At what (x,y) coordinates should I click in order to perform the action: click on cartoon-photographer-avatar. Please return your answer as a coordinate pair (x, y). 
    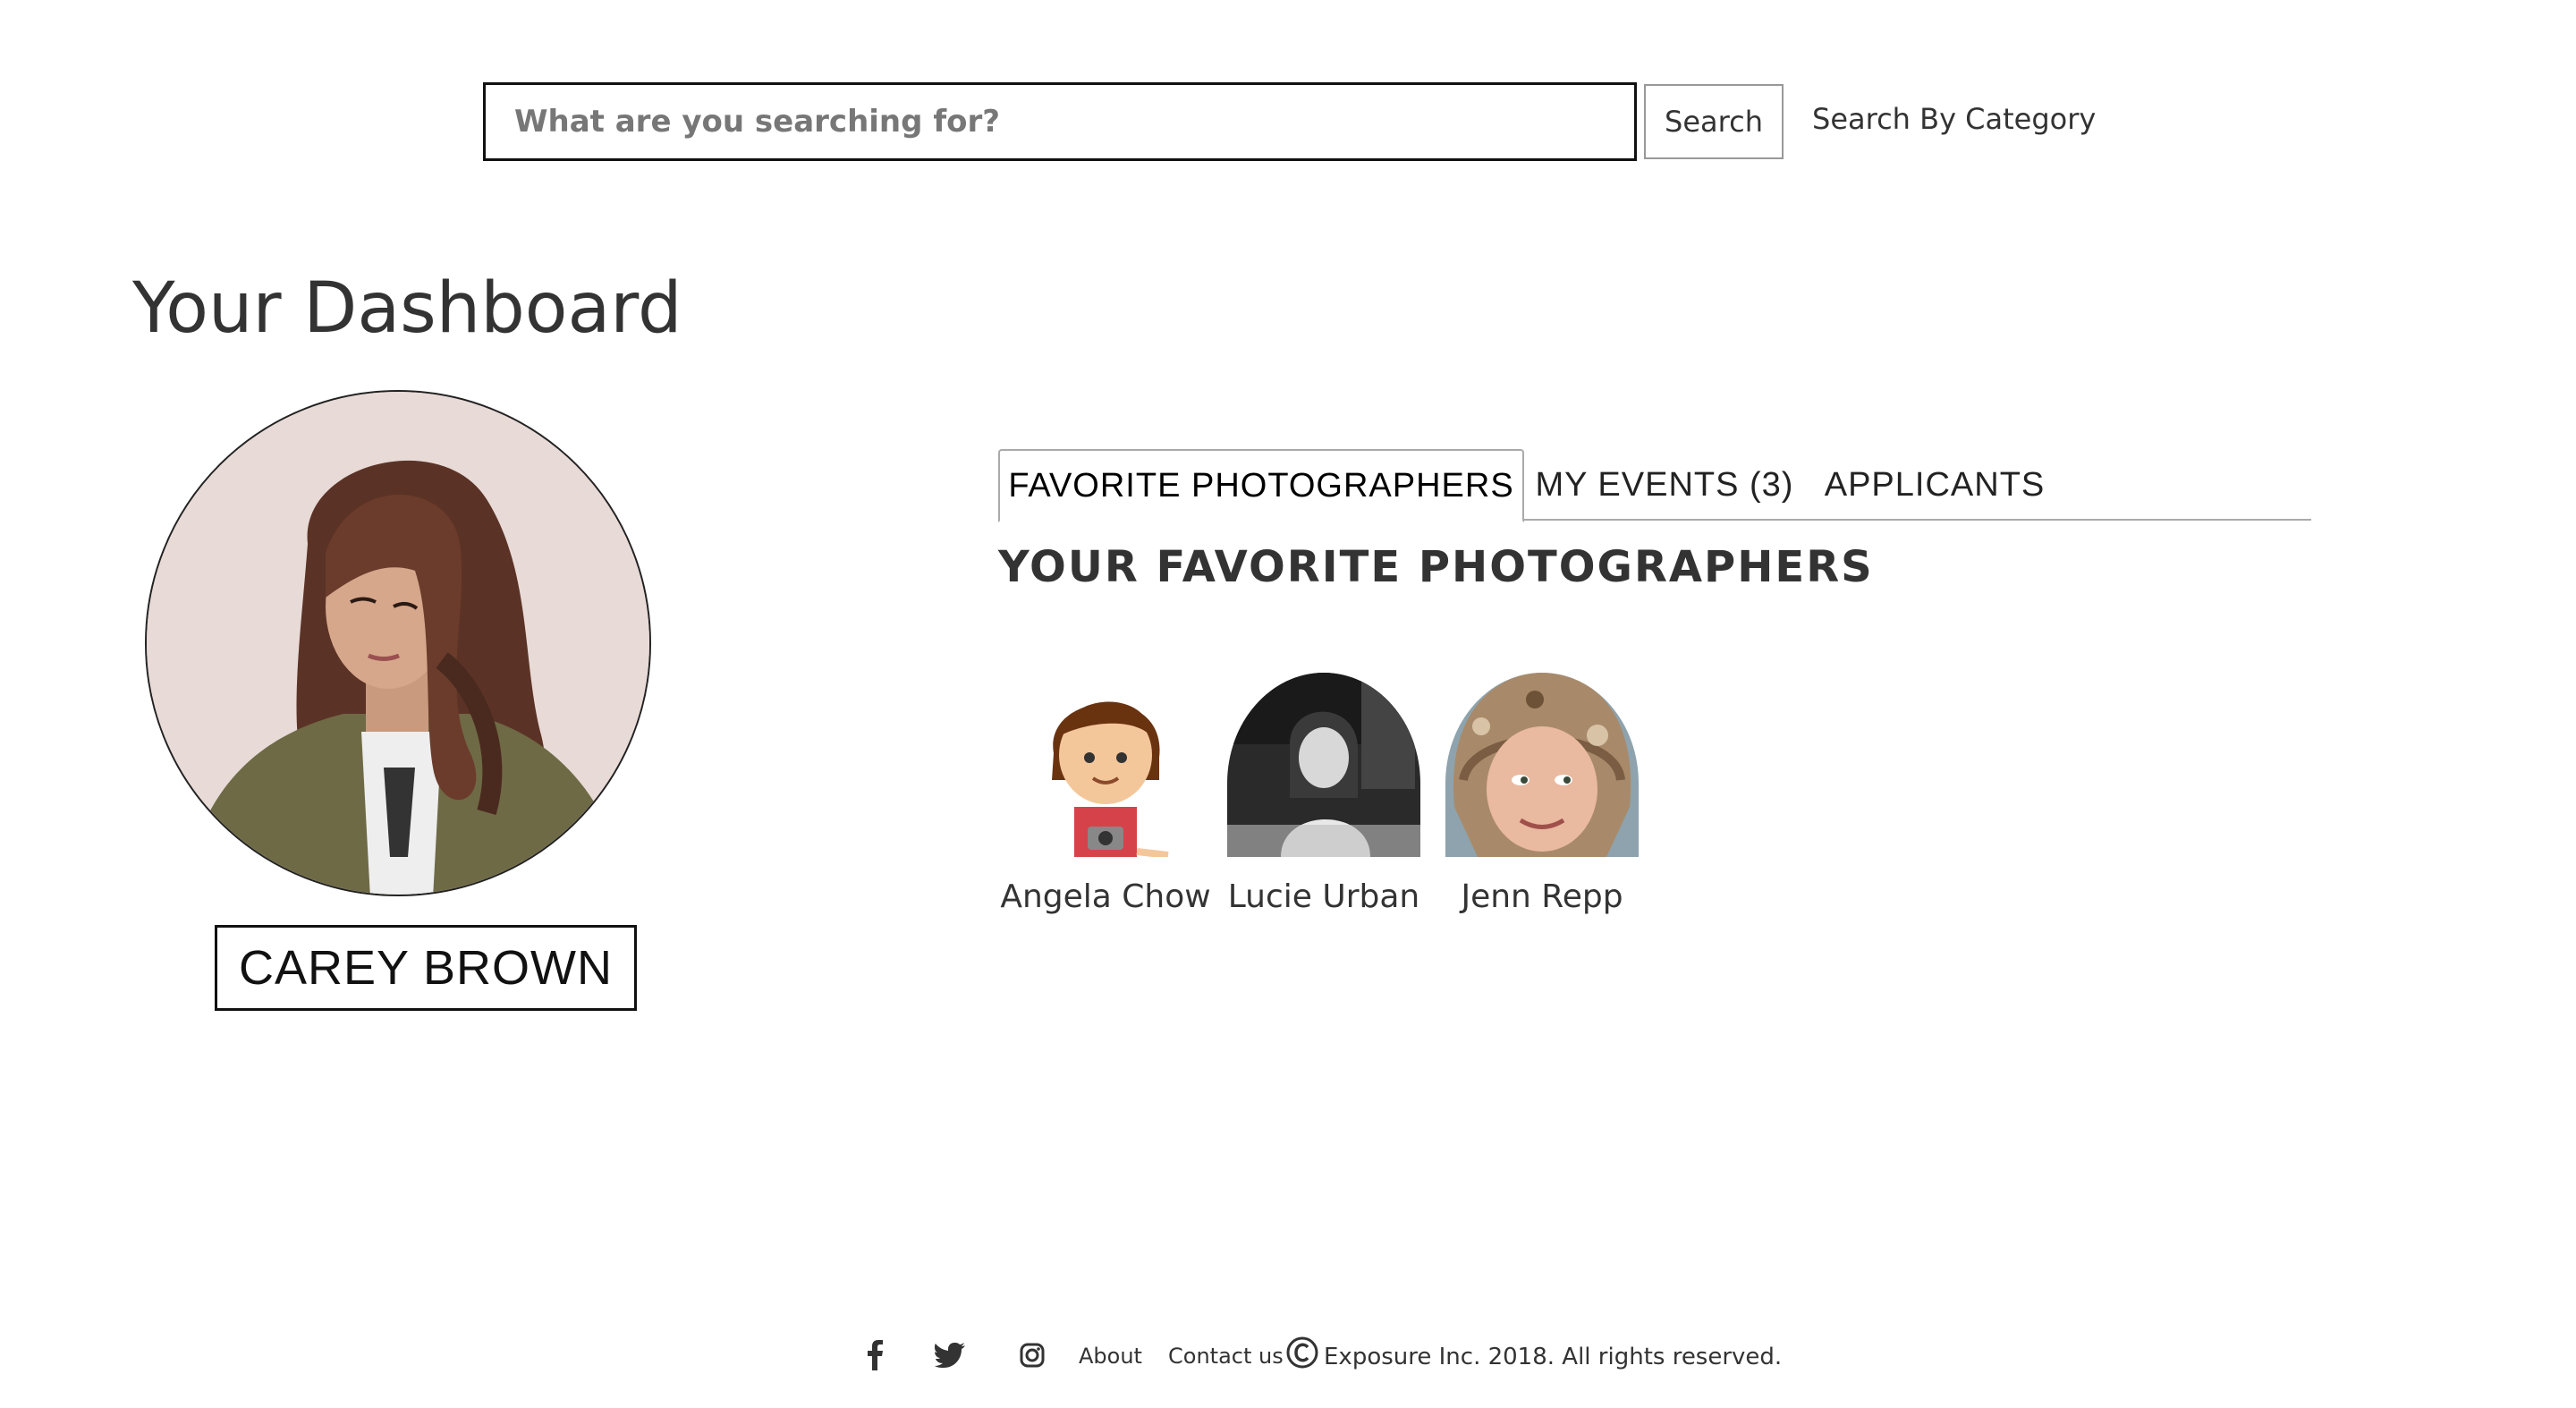
    Looking at the image, I should click on (1110, 765).